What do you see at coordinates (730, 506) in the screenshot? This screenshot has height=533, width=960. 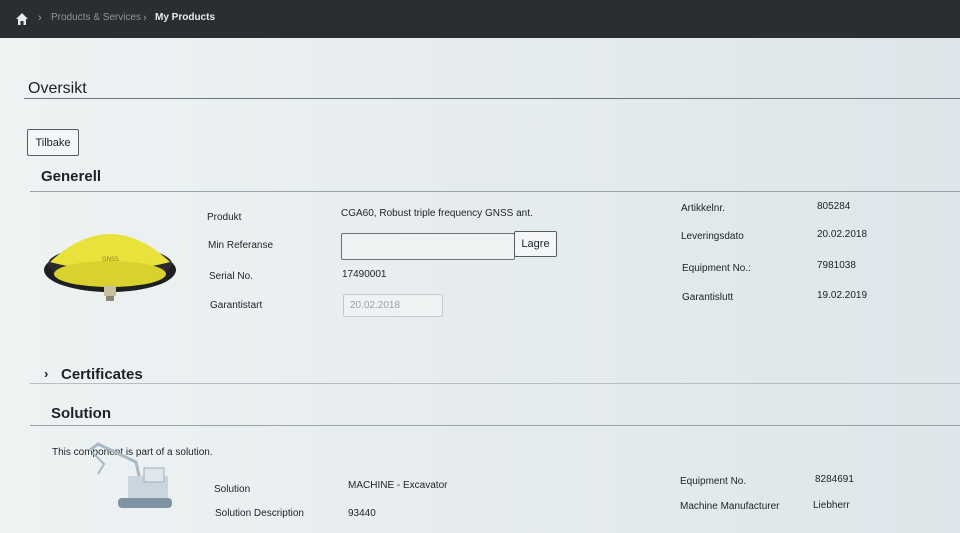 I see `machine-manufacturer-label: Machine Manufacturer` at bounding box center [730, 506].